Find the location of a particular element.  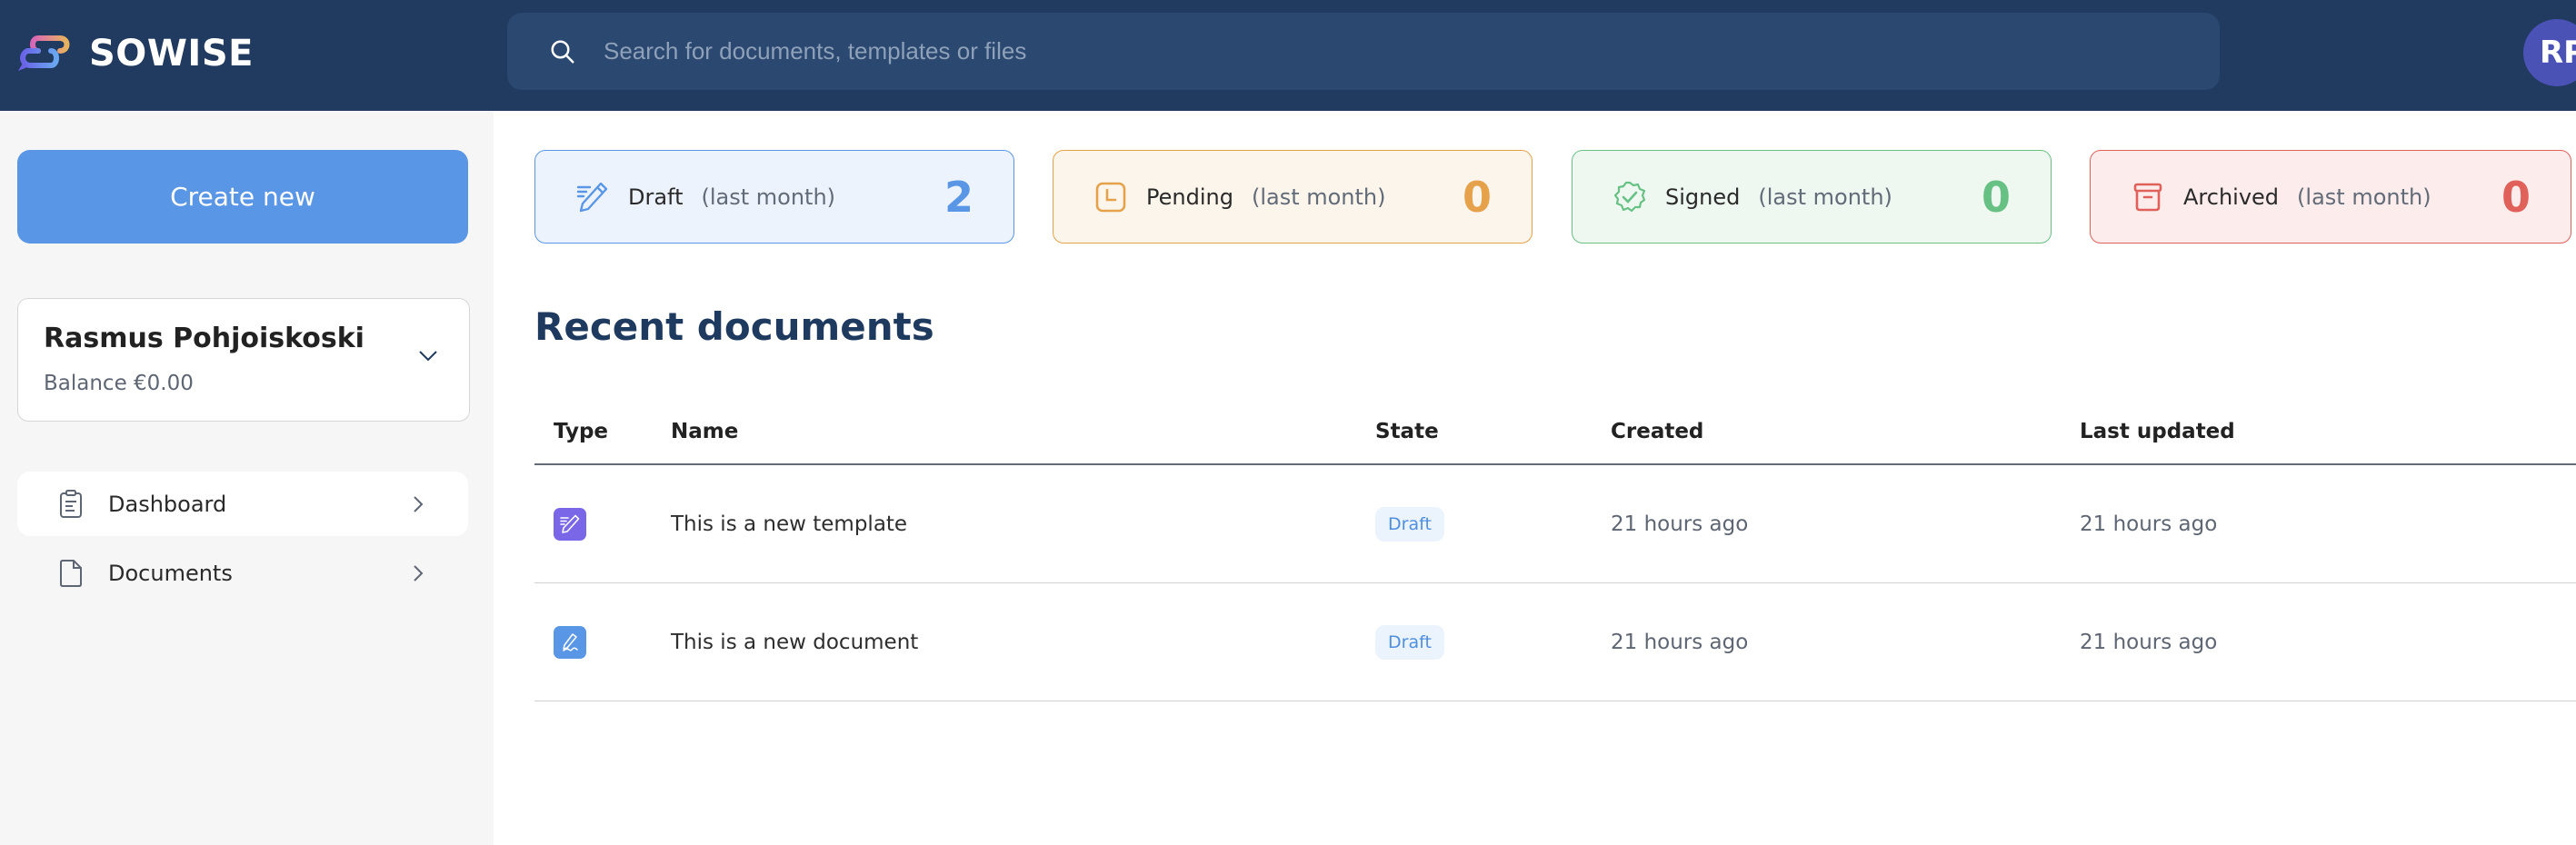

document-type-badge is located at coordinates (570, 642).